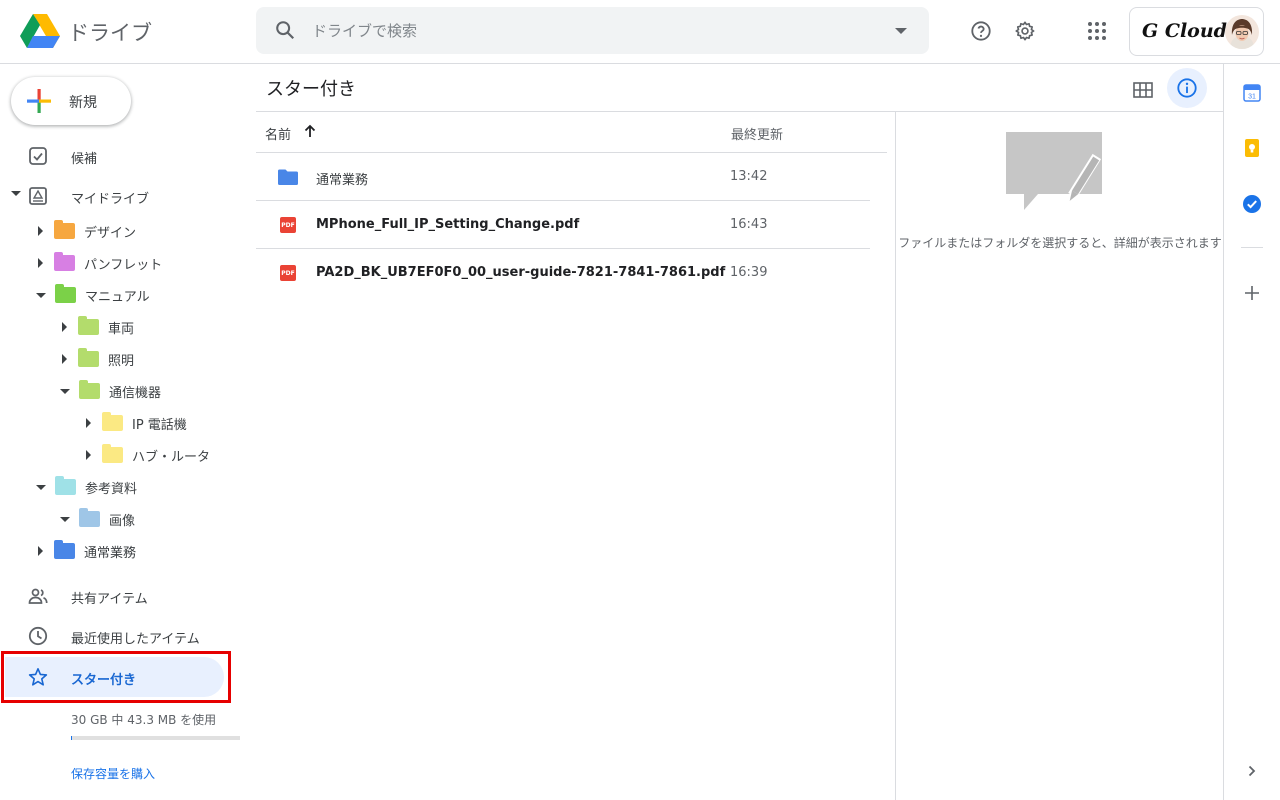 The height and width of the screenshot is (800, 1280). Describe the element at coordinates (1025, 31) in the screenshot. I see `settings-button` at that location.